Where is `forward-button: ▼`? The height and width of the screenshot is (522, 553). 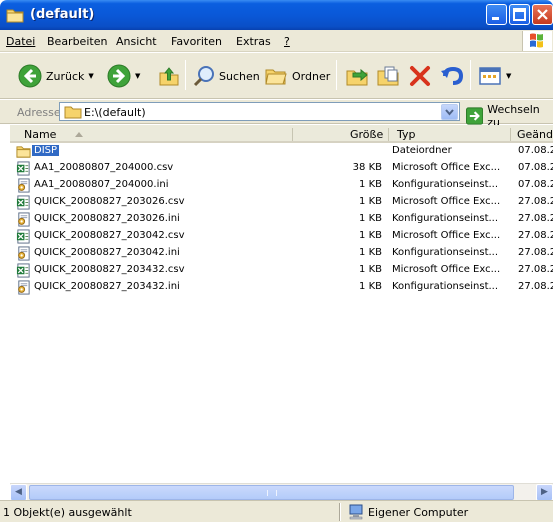
forward-button: ▼ is located at coordinates (123, 76).